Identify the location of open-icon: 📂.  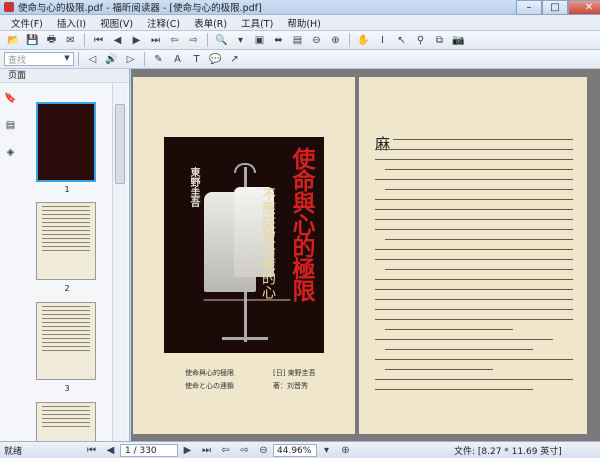
(13, 40).